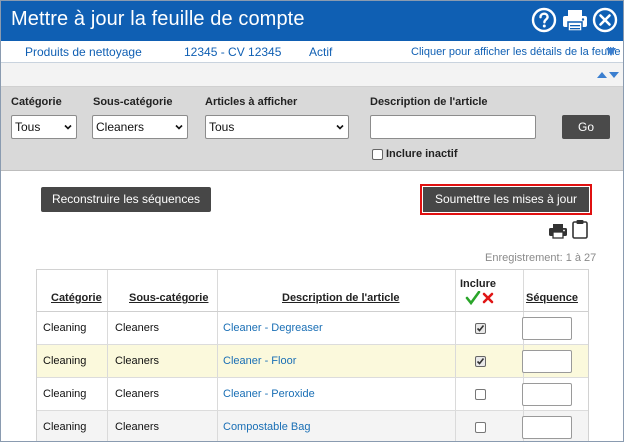 Image resolution: width=624 pixels, height=442 pixels. Describe the element at coordinates (312, 361) in the screenshot. I see `table-row: Cleaning Cleaners Cleaner - Floor` at that location.